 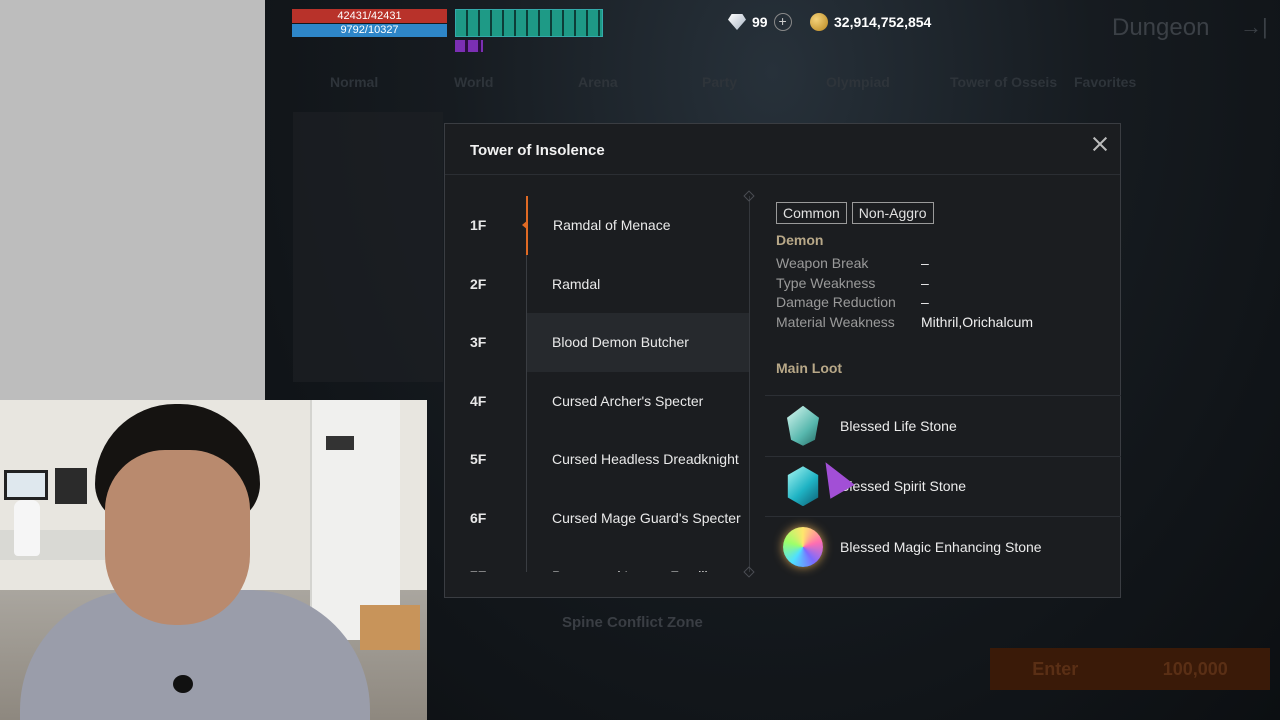 What do you see at coordinates (809, 368) in the screenshot?
I see `main-loot-title: Main Loot` at bounding box center [809, 368].